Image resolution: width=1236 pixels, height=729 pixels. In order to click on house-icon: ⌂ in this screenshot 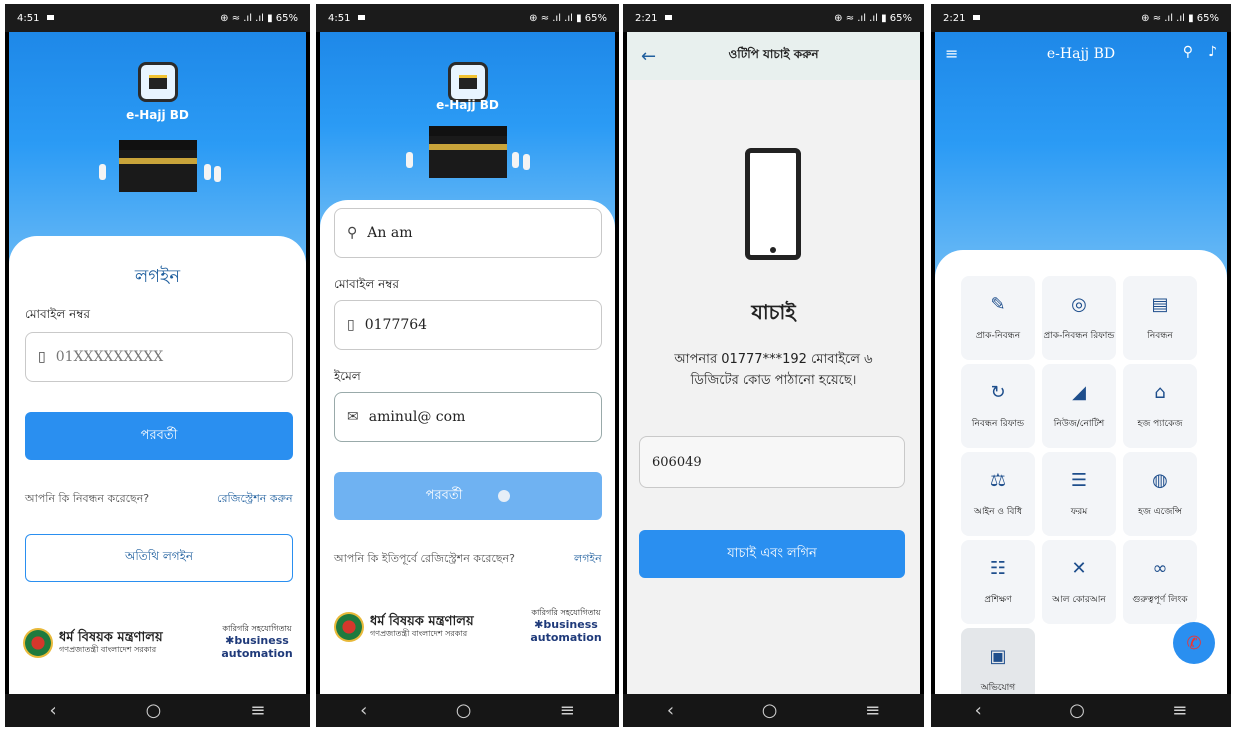, I will do `click(1160, 392)`.